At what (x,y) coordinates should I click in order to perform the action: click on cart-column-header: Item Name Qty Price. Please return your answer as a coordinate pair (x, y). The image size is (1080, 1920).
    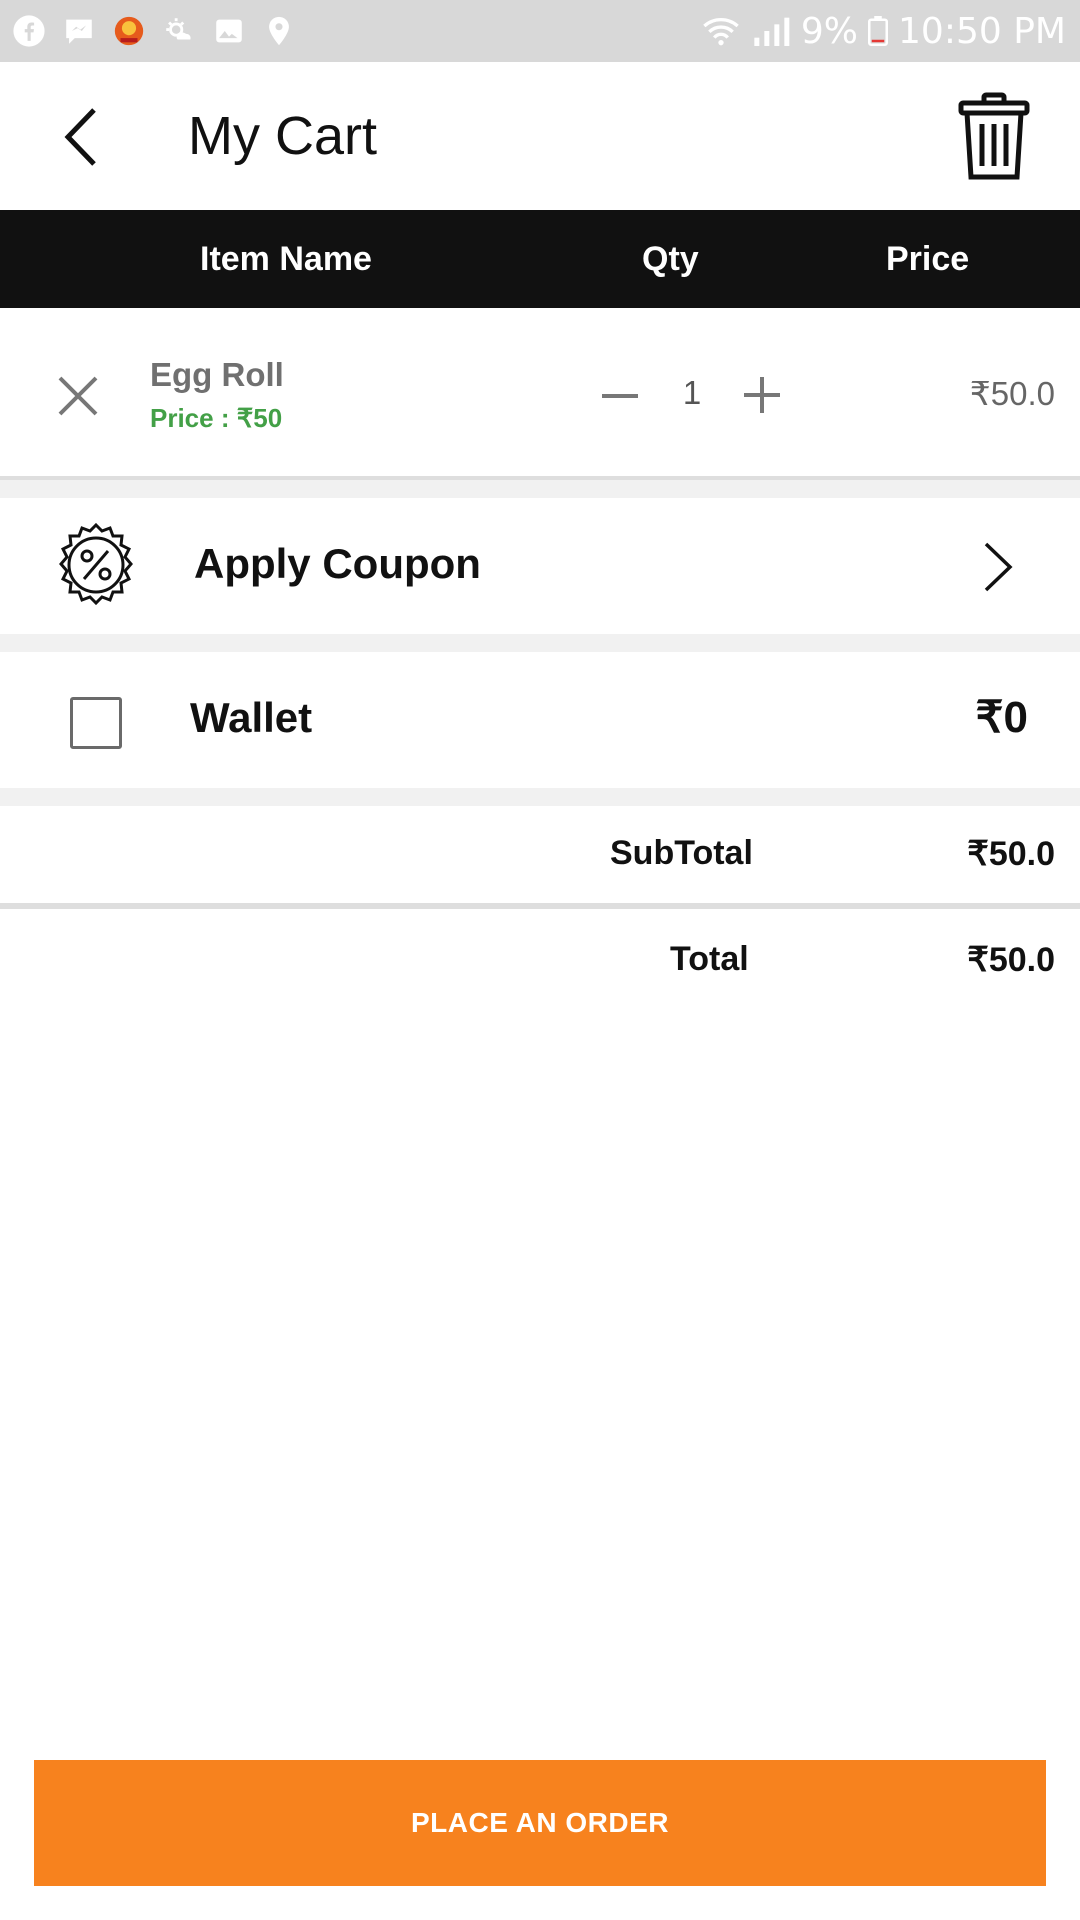
    Looking at the image, I should click on (540, 259).